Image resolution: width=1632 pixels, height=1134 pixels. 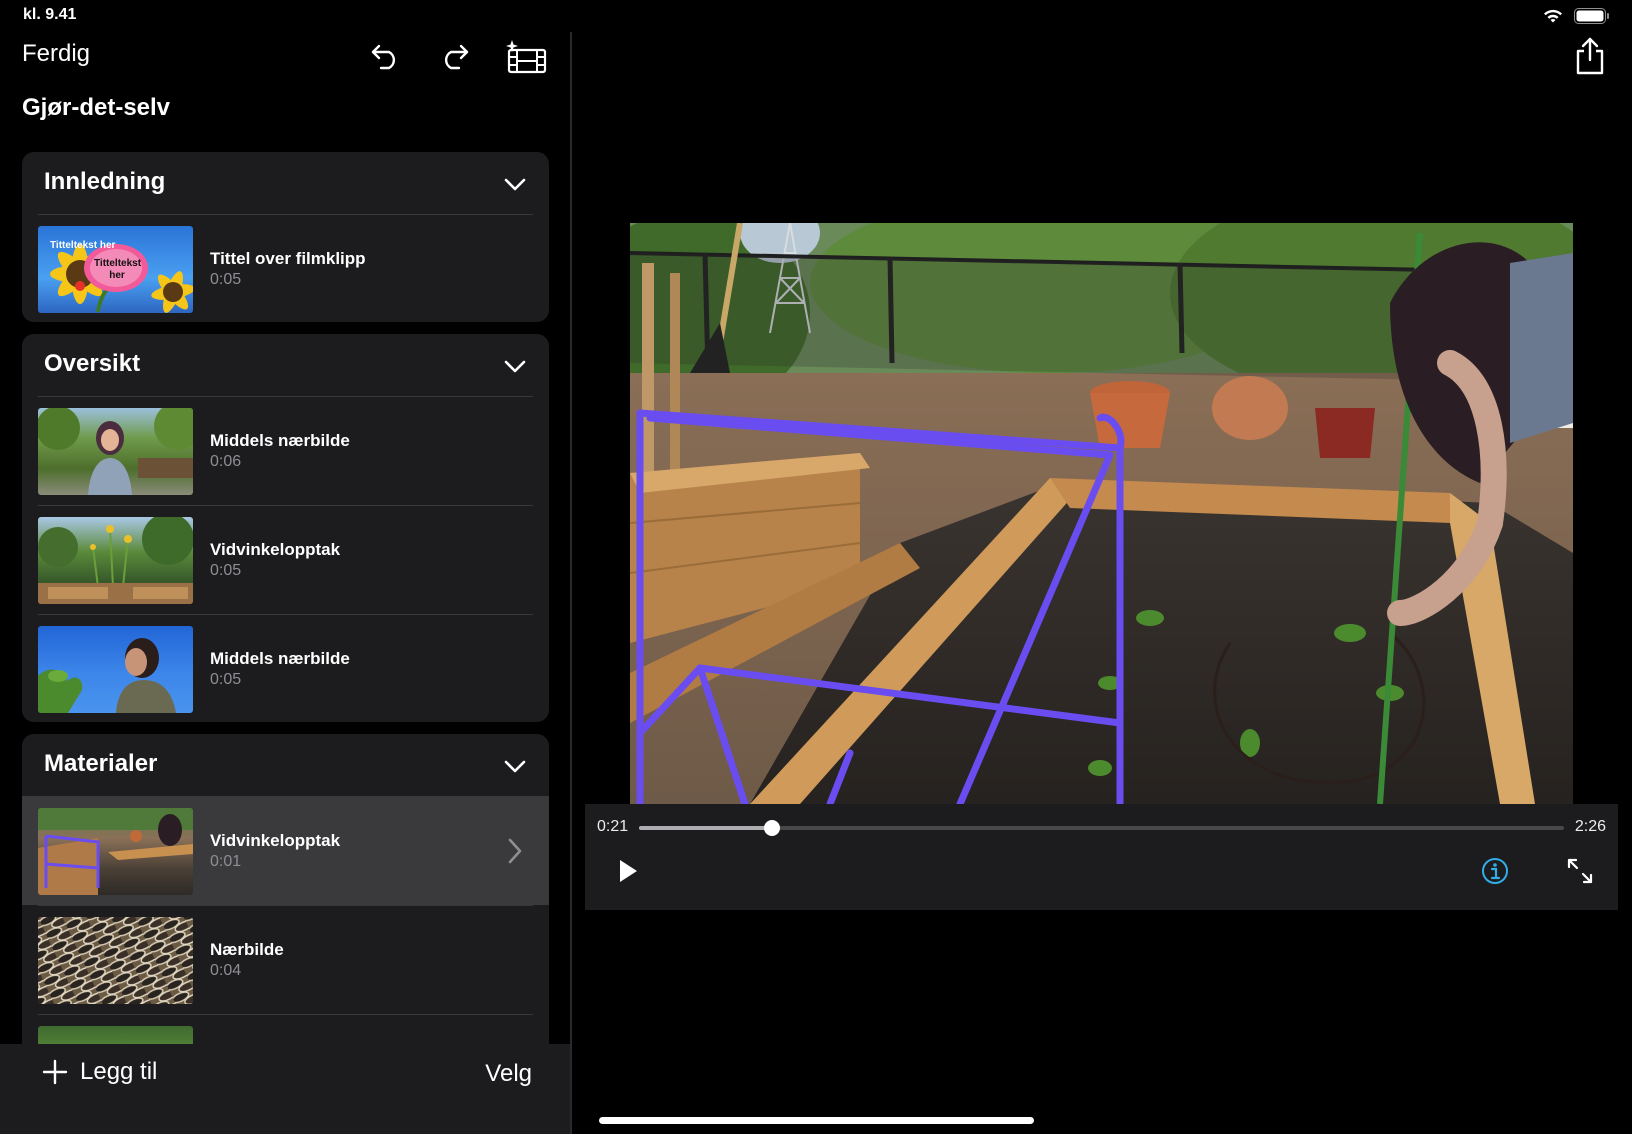 I want to click on clip-item: Middels nærbilde 0:06, so click(x=285, y=450).